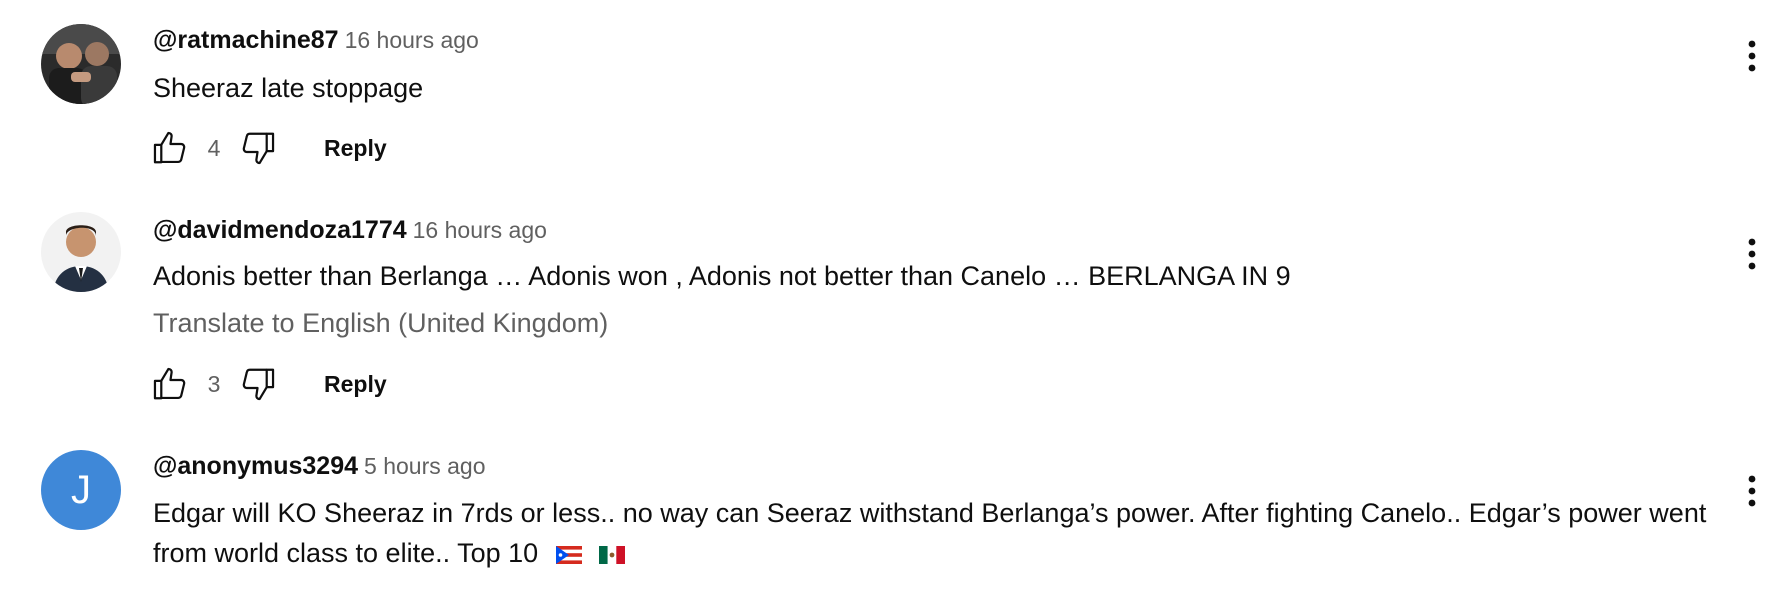  What do you see at coordinates (612, 554) in the screenshot?
I see `mexico-flag-icon` at bounding box center [612, 554].